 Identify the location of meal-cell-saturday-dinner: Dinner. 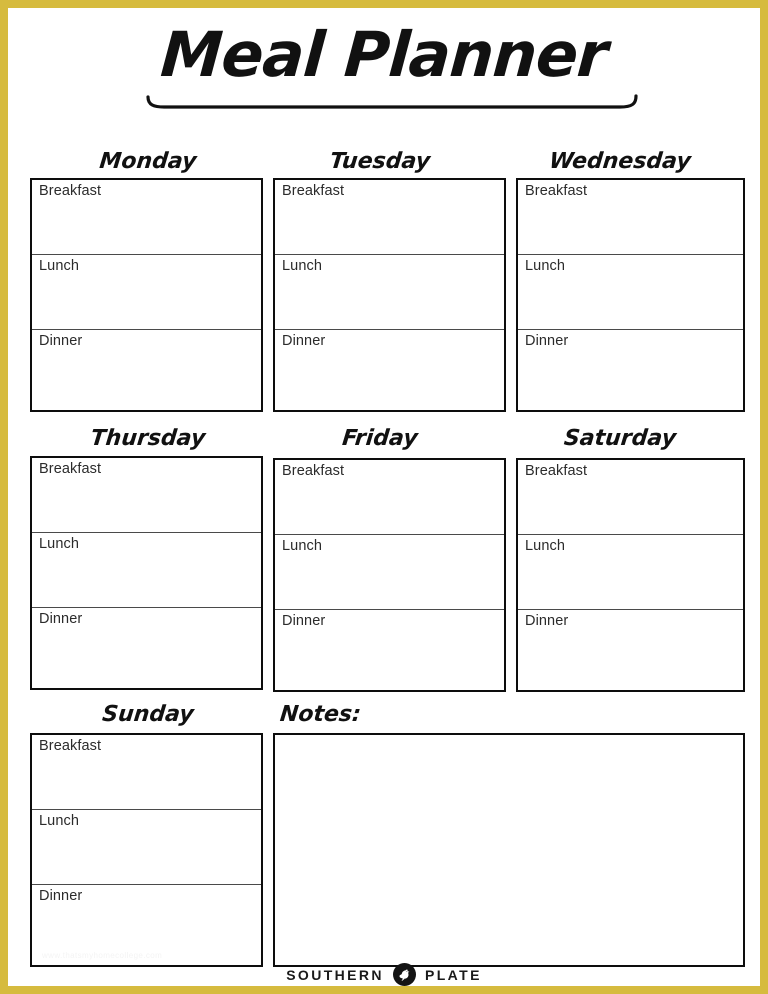
(630, 649).